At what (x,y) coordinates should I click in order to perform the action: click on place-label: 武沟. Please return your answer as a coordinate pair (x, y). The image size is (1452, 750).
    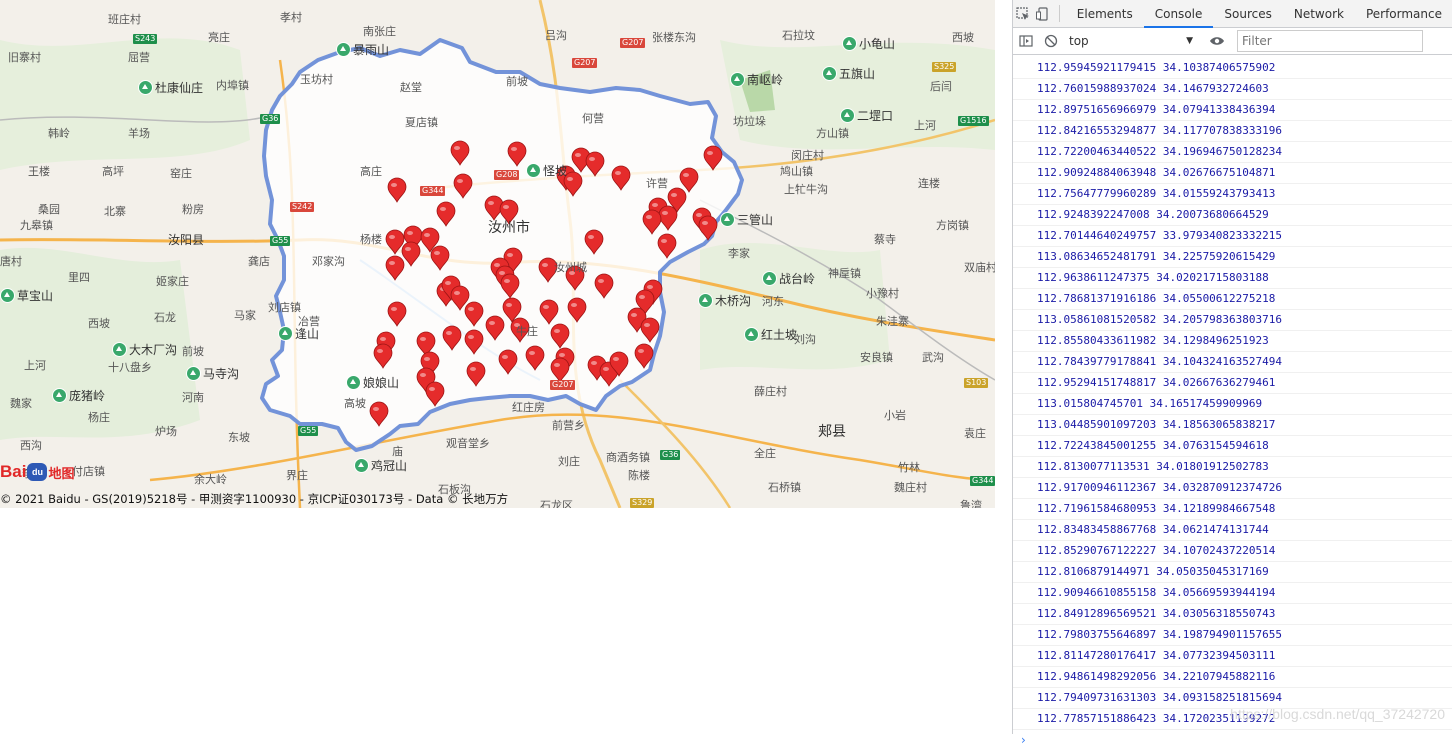
    Looking at the image, I should click on (933, 357).